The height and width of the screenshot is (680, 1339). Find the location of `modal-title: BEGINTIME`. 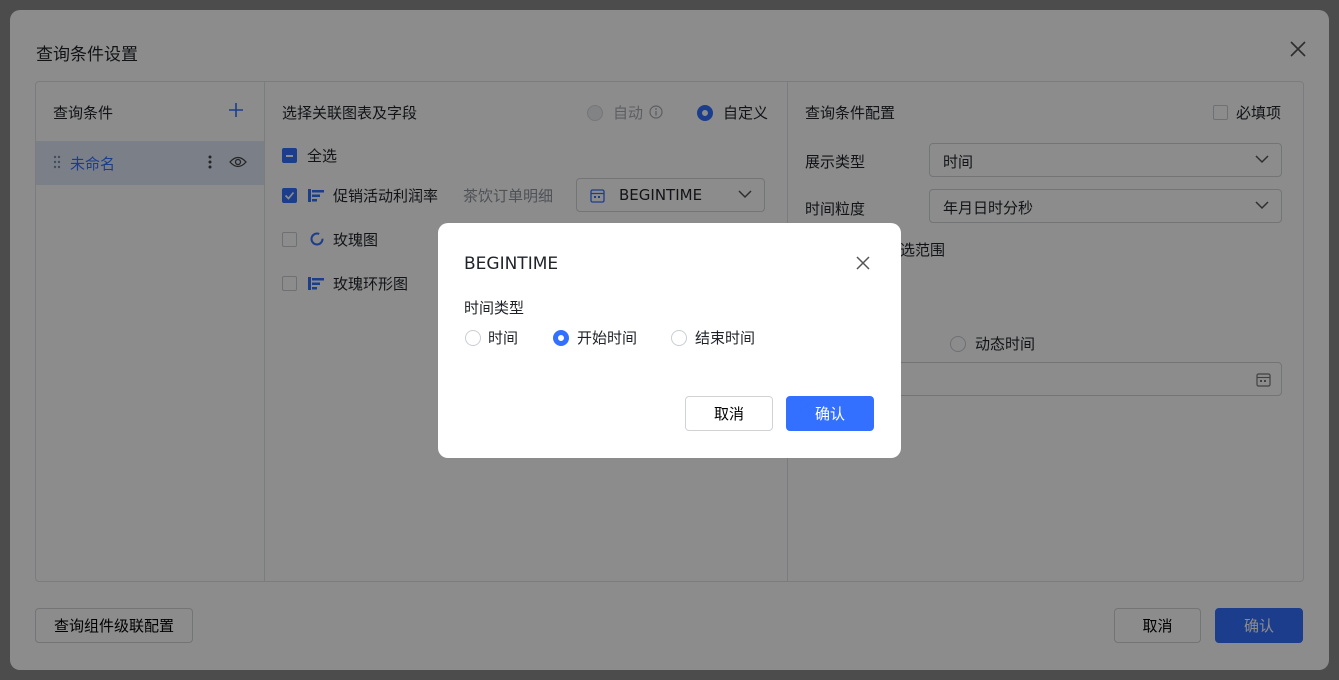

modal-title: BEGINTIME is located at coordinates (511, 264).